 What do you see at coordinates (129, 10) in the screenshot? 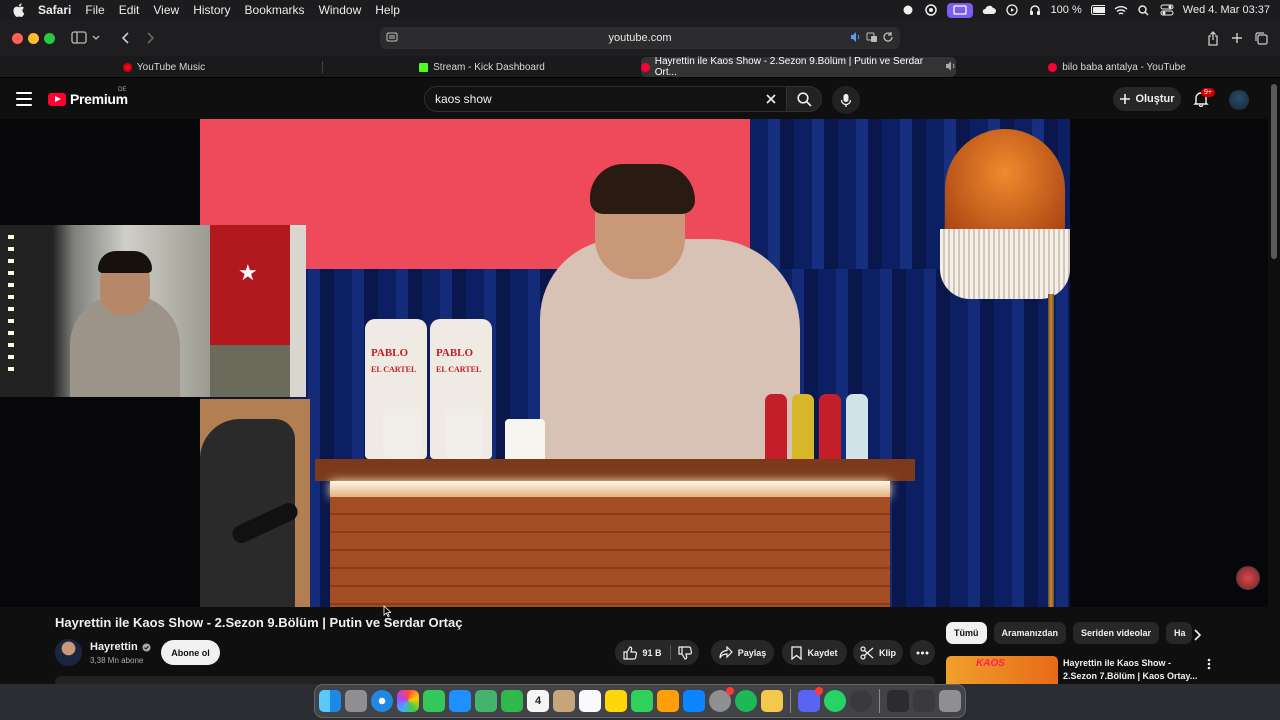
I see `menu-edit: Edit` at bounding box center [129, 10].